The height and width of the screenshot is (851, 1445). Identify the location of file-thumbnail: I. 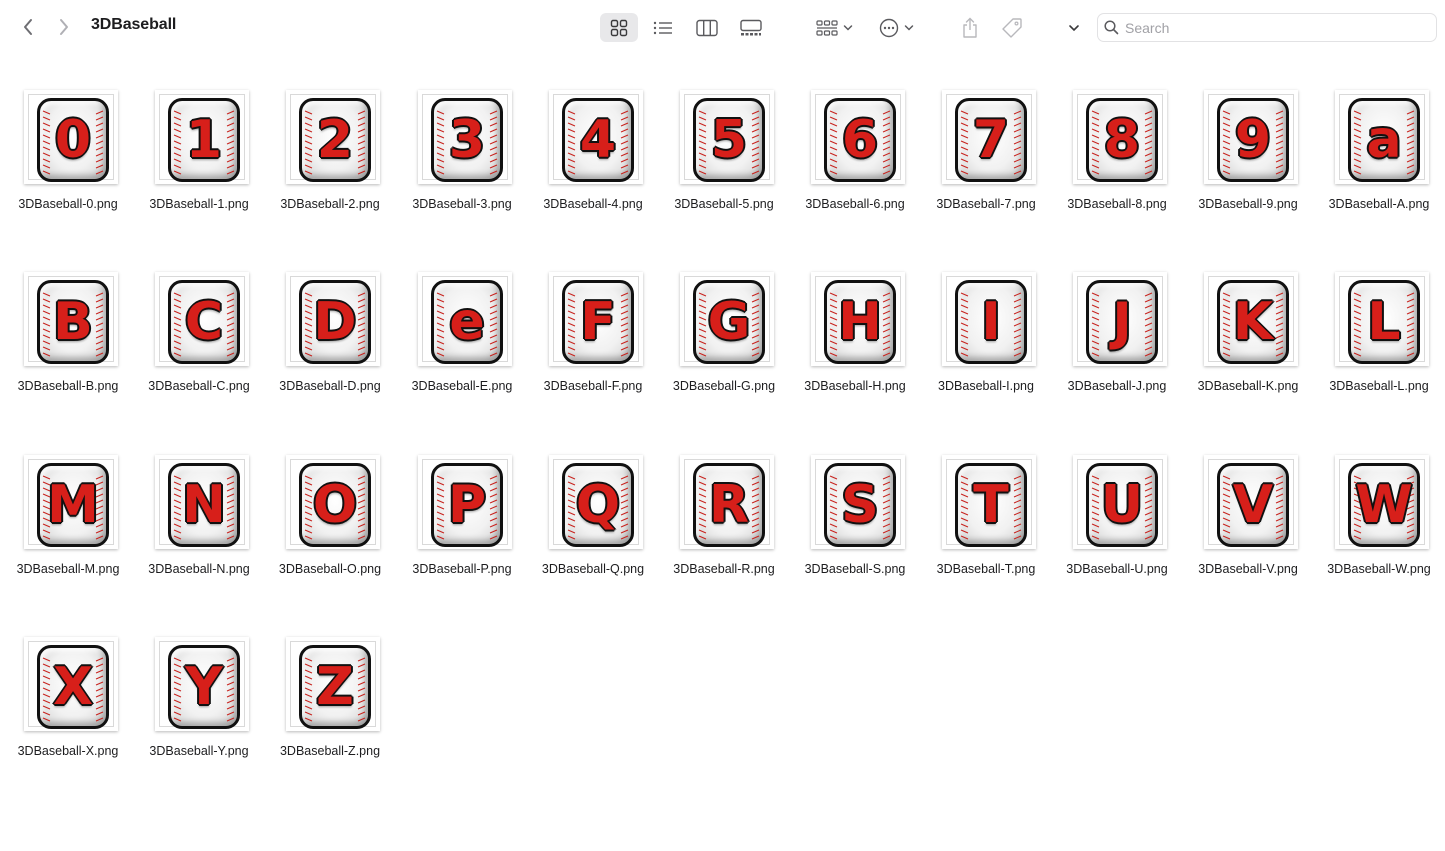
(989, 319).